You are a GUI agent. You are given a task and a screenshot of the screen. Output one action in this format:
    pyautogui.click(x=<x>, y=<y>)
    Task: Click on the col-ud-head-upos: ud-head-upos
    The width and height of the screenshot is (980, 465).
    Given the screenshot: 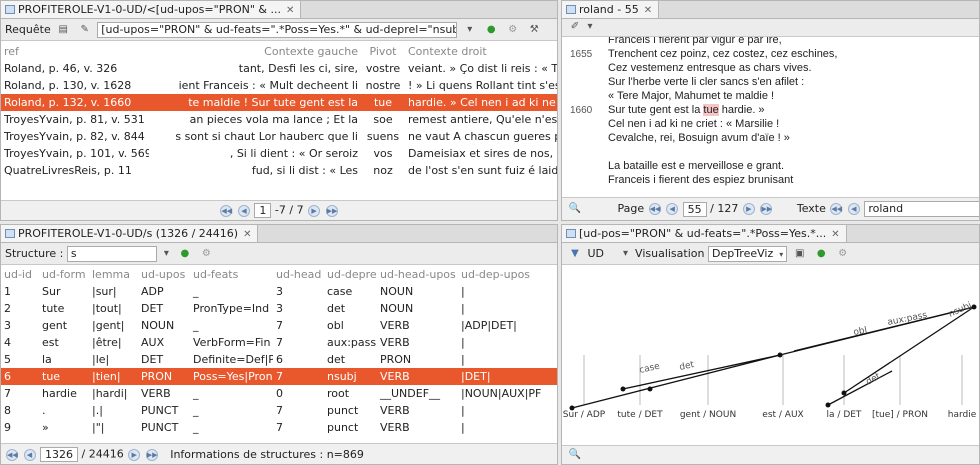 What is the action you would take?
    pyautogui.click(x=417, y=274)
    